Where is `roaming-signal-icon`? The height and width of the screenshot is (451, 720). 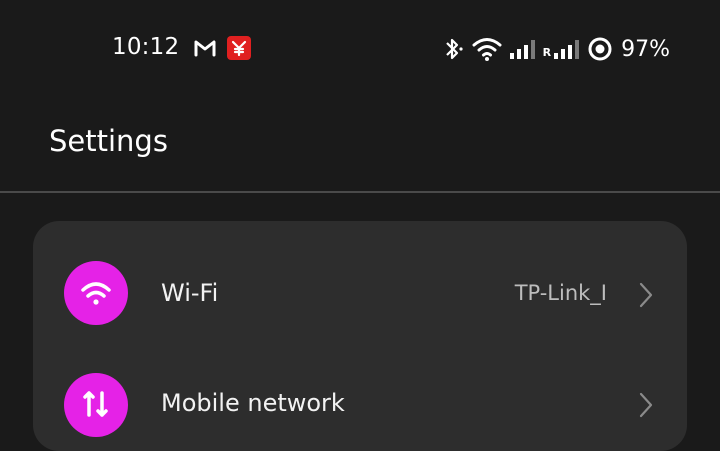
roaming-signal-icon is located at coordinates (567, 49).